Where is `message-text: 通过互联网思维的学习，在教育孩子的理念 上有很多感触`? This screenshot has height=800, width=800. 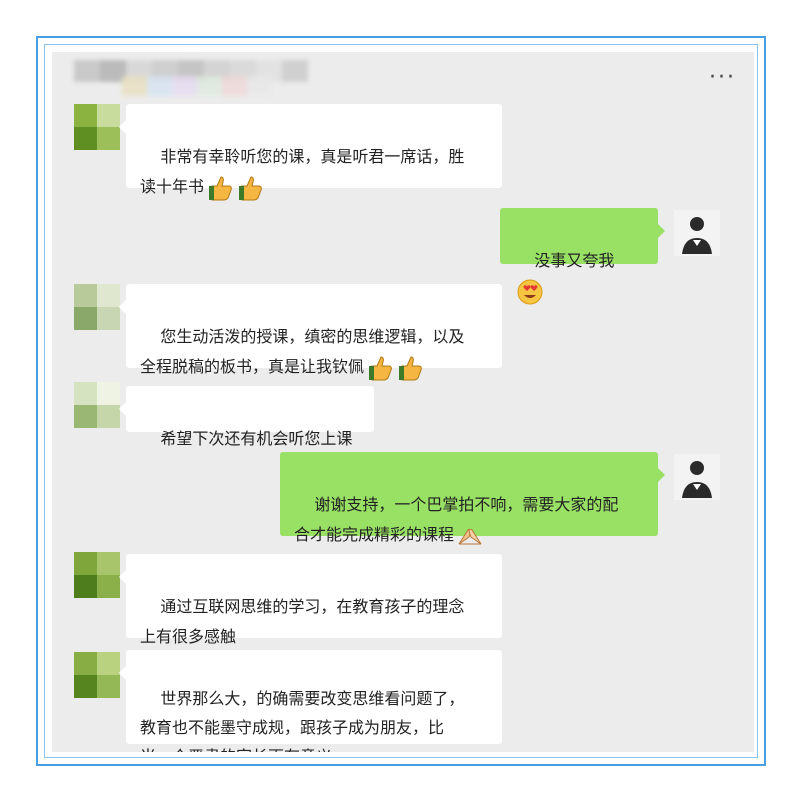 message-text: 通过互联网思维的学习，在教育孩子的理念 上有很多感触 is located at coordinates (302, 621).